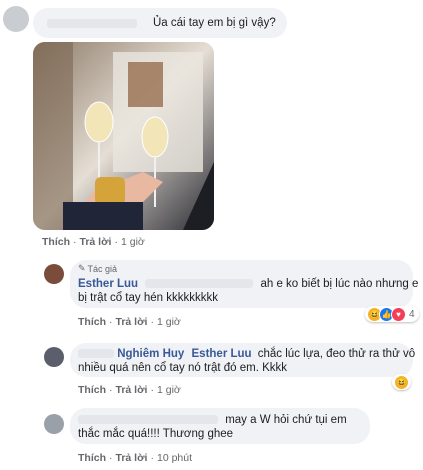  What do you see at coordinates (214, 23) in the screenshot?
I see `comment-text: Ủa cái tay em bị gì vậy?` at bounding box center [214, 23].